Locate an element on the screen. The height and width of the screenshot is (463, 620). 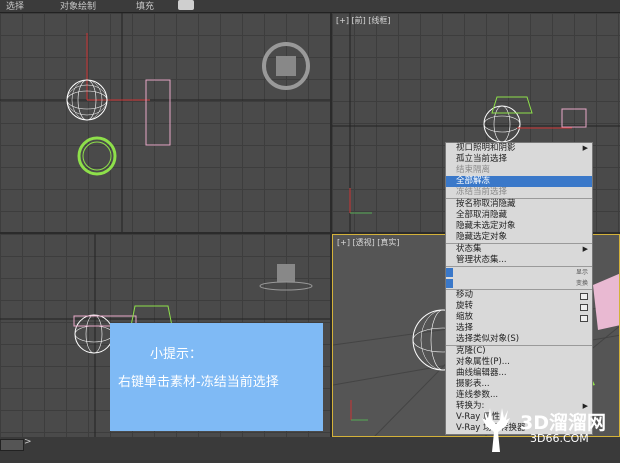
quad-menu-item-label: 孤立当前选择 is located at coordinates (482, 159).